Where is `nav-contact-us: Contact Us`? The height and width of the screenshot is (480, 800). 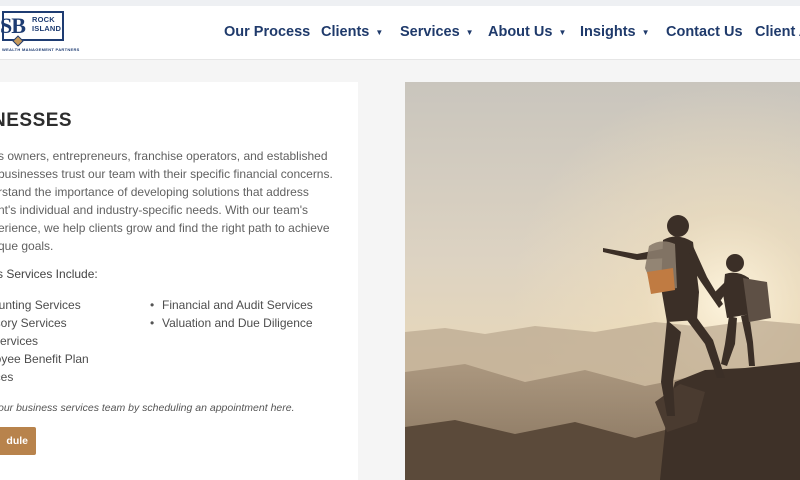
nav-contact-us: Contact Us is located at coordinates (704, 32).